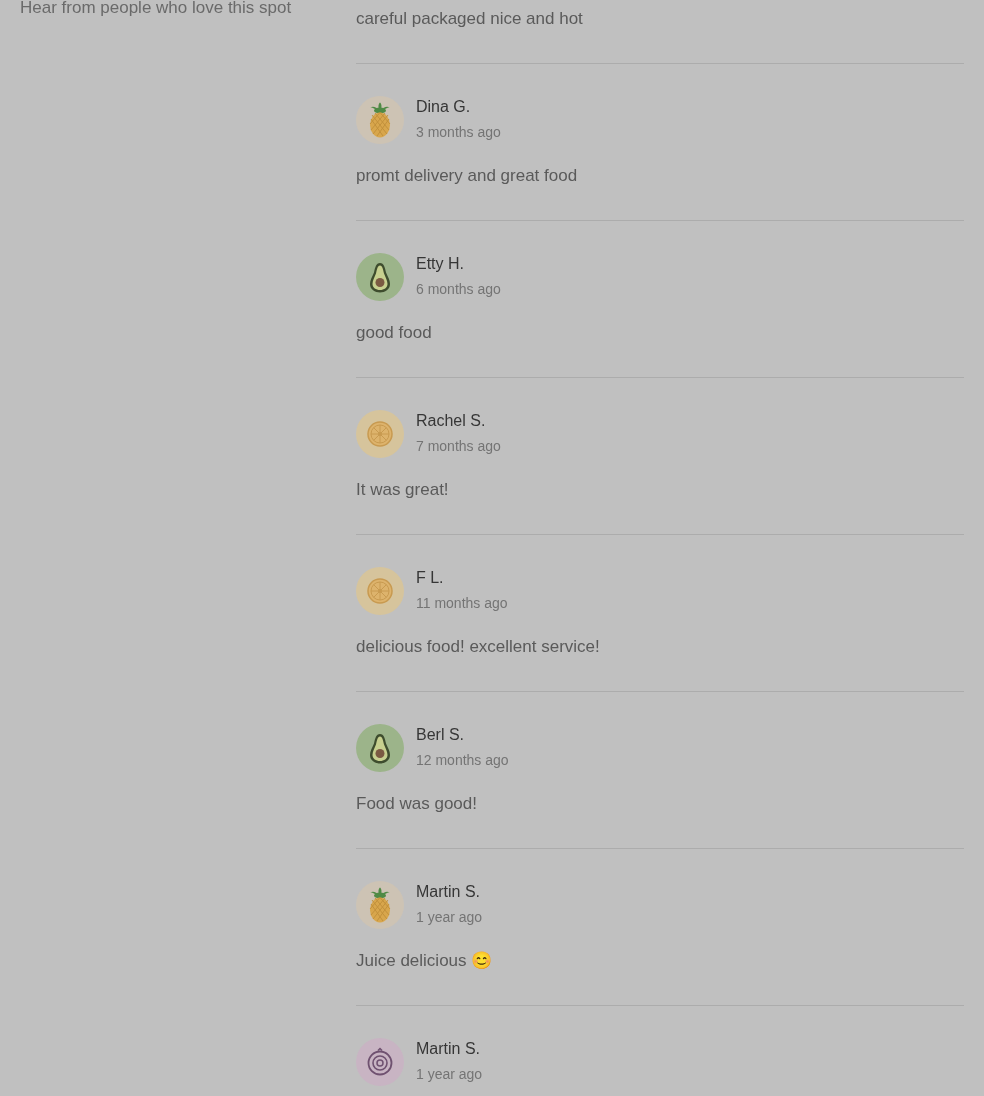 This screenshot has height=1096, width=984. I want to click on review-text: delicious food! excellent service!, so click(478, 647).